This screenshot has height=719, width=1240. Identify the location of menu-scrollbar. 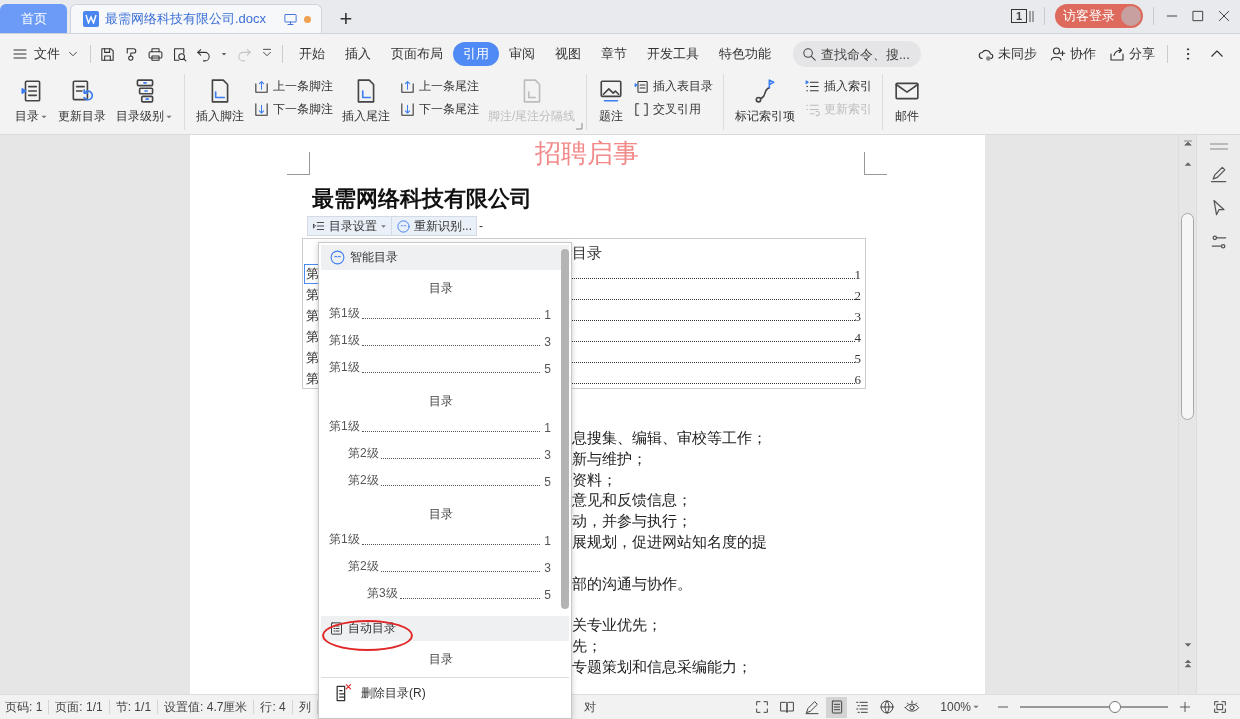
(565, 429).